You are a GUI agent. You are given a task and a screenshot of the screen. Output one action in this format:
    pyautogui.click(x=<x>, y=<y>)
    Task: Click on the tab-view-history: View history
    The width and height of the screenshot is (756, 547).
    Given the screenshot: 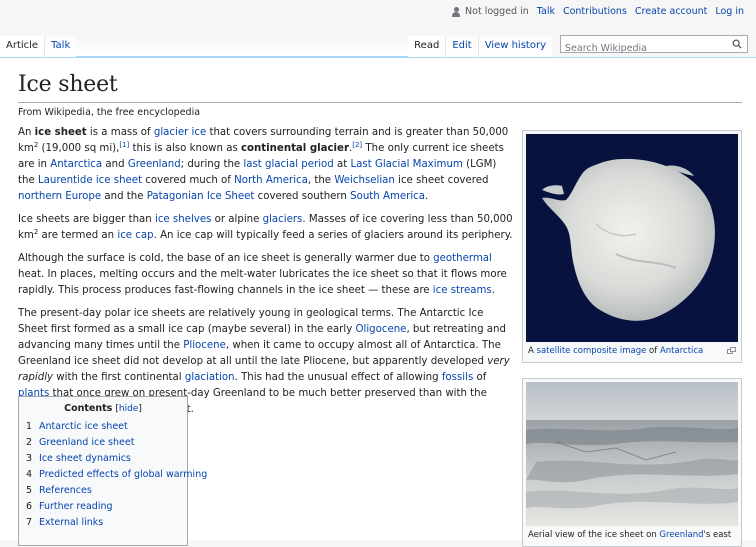 What is the action you would take?
    pyautogui.click(x=514, y=46)
    